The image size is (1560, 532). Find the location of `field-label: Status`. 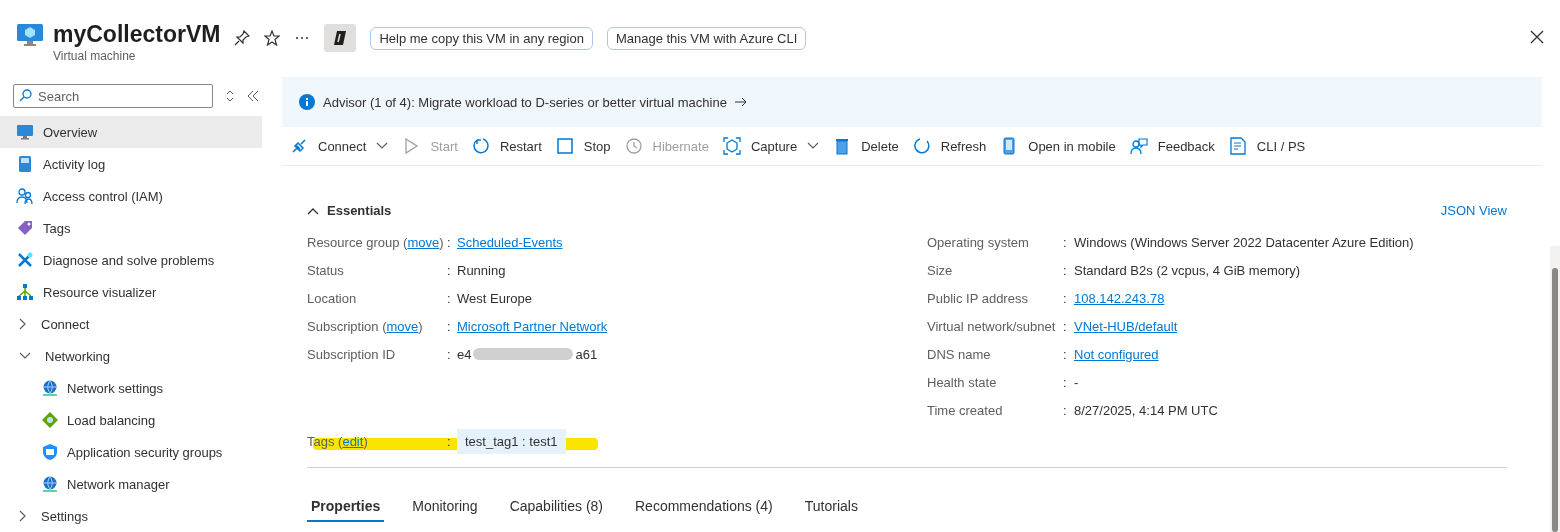

field-label: Status is located at coordinates (326, 270).